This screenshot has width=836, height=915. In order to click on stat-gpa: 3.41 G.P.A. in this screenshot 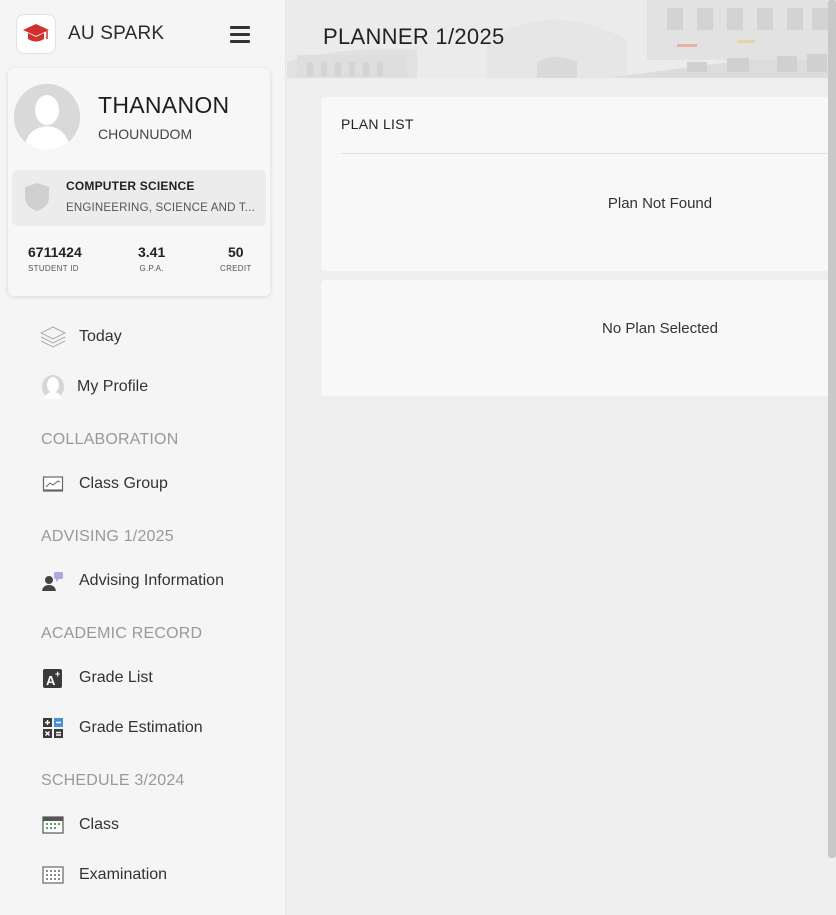, I will do `click(151, 258)`.